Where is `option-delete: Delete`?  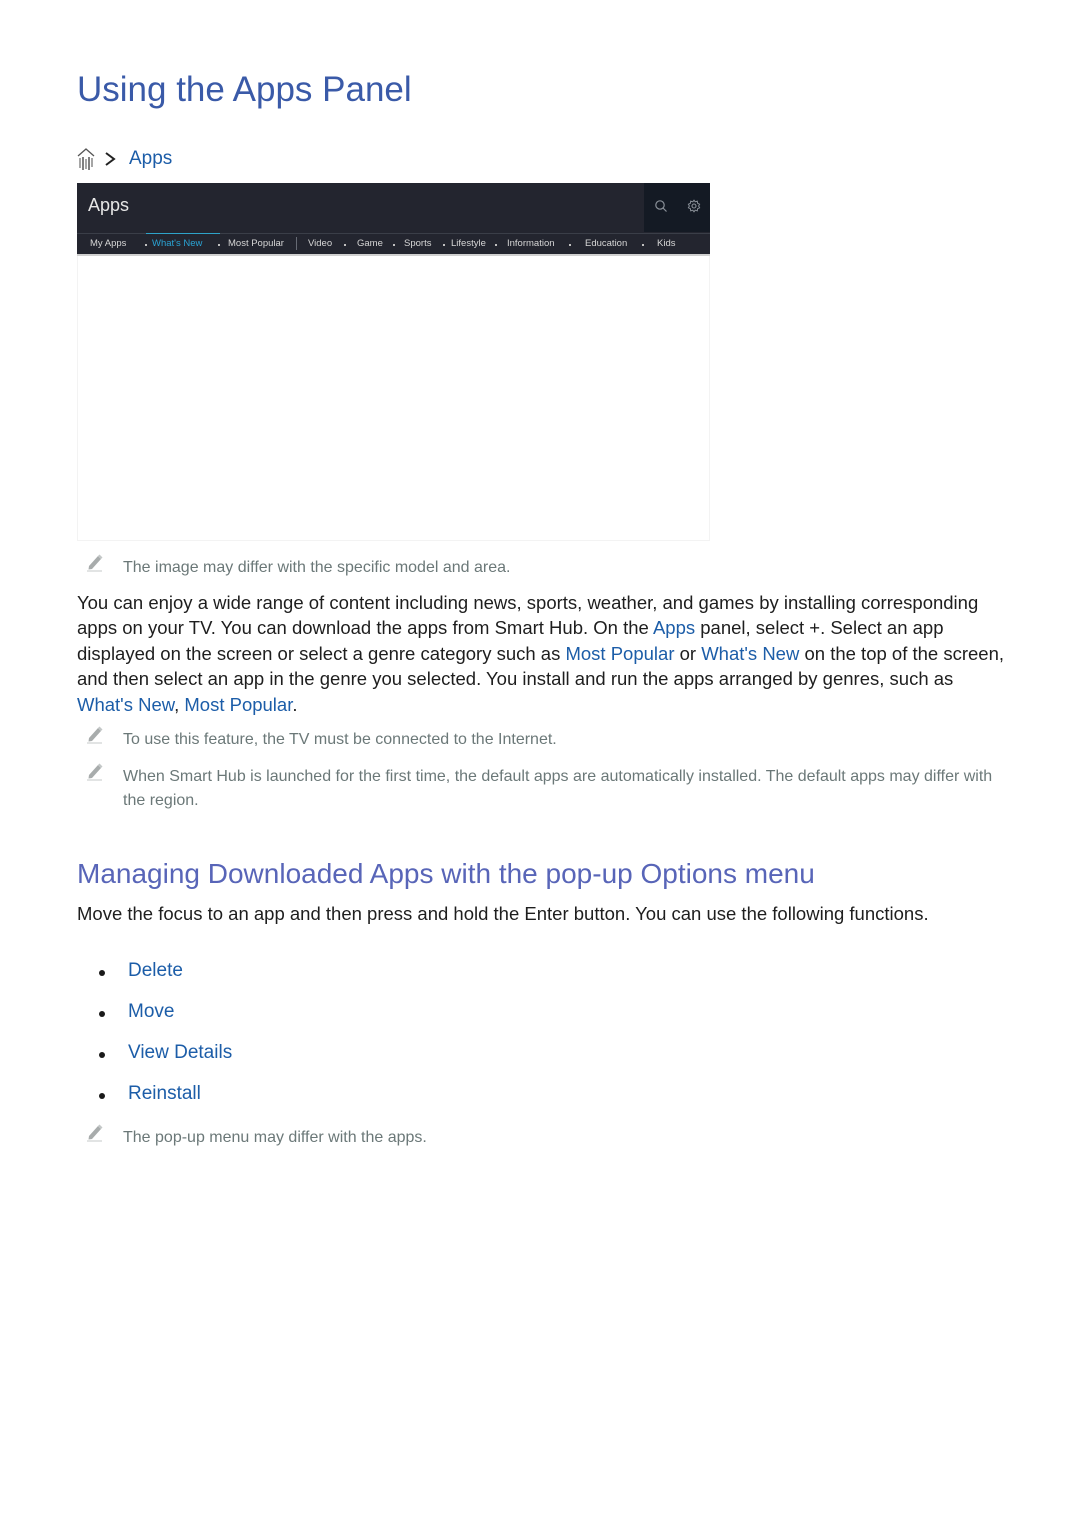 option-delete: Delete is located at coordinates (155, 971).